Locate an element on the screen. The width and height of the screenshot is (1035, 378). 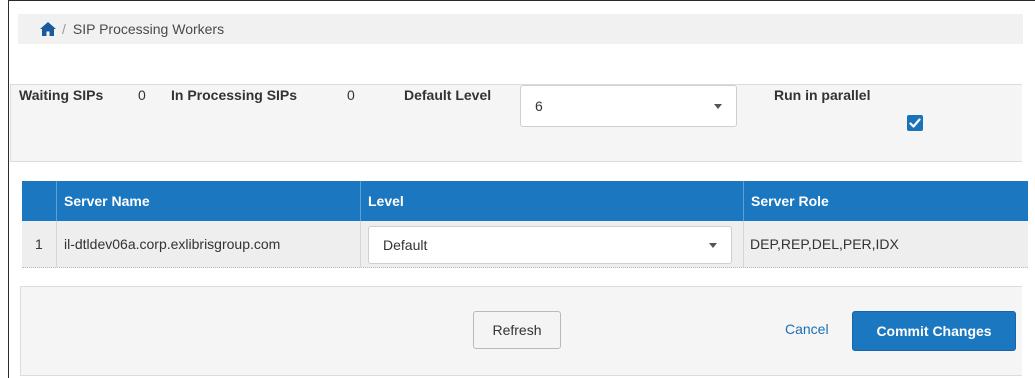
run-parallel-checkbox is located at coordinates (915, 123).